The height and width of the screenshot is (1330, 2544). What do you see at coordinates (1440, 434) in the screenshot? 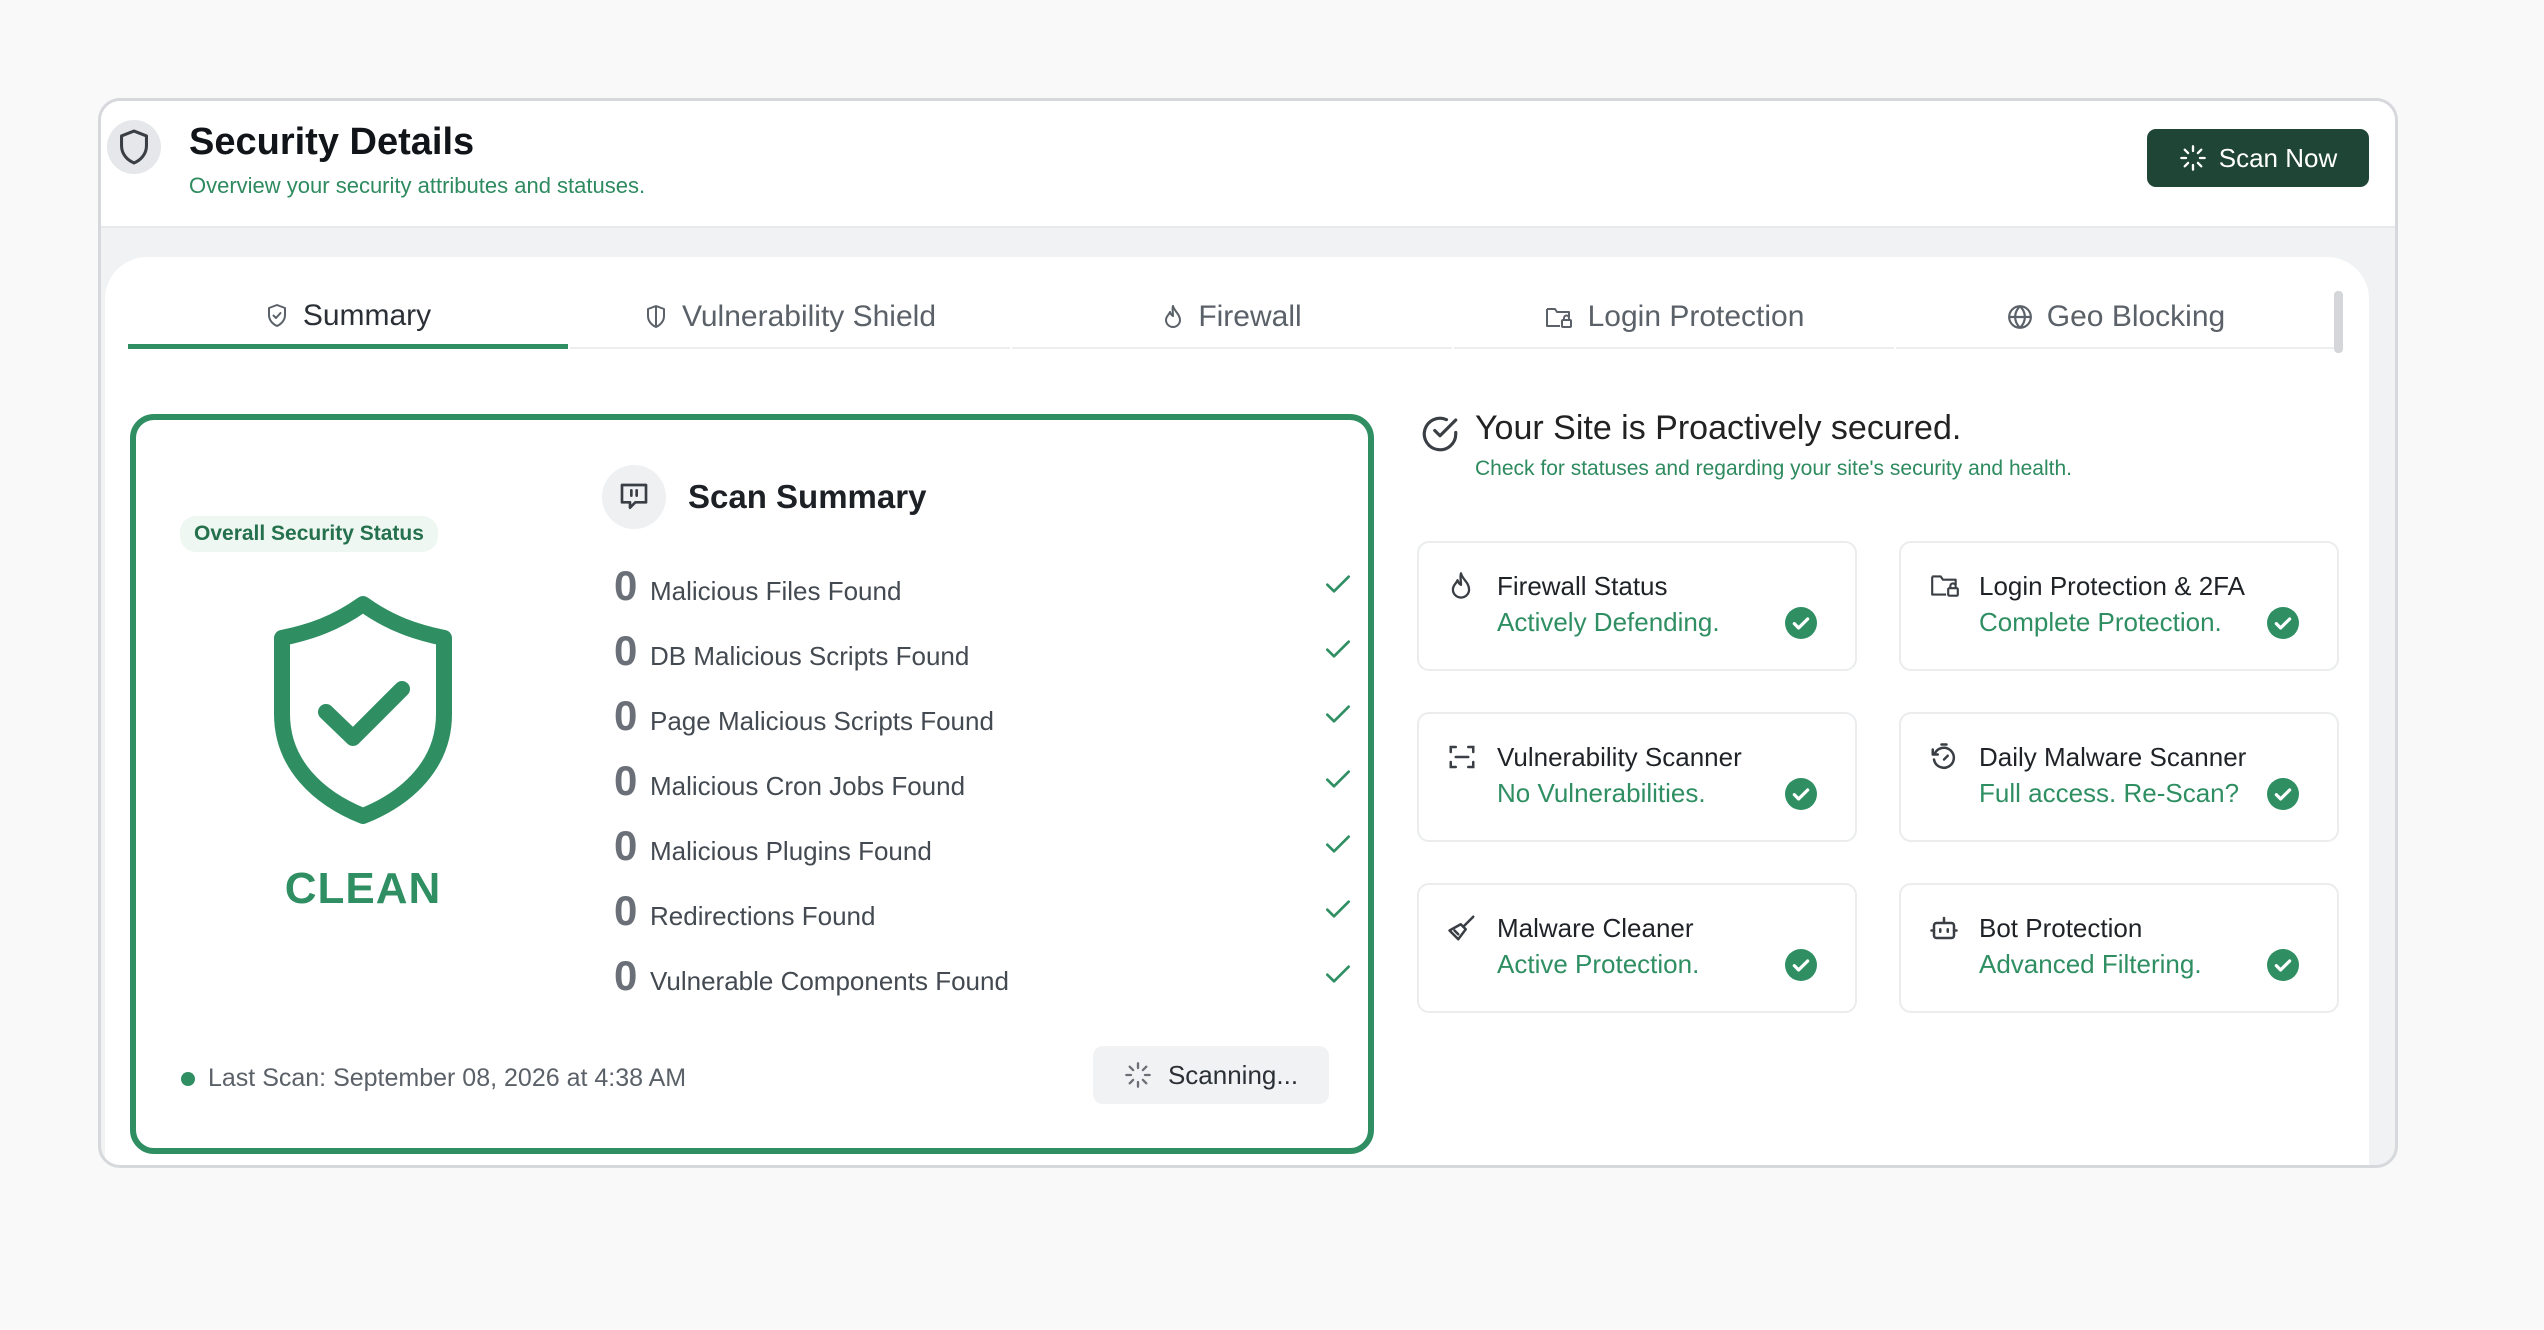
I see `circle-check-icon` at bounding box center [1440, 434].